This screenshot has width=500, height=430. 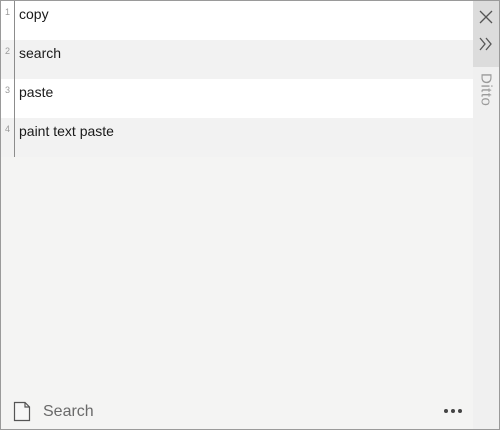 I want to click on bottom-bar, so click(x=237, y=411).